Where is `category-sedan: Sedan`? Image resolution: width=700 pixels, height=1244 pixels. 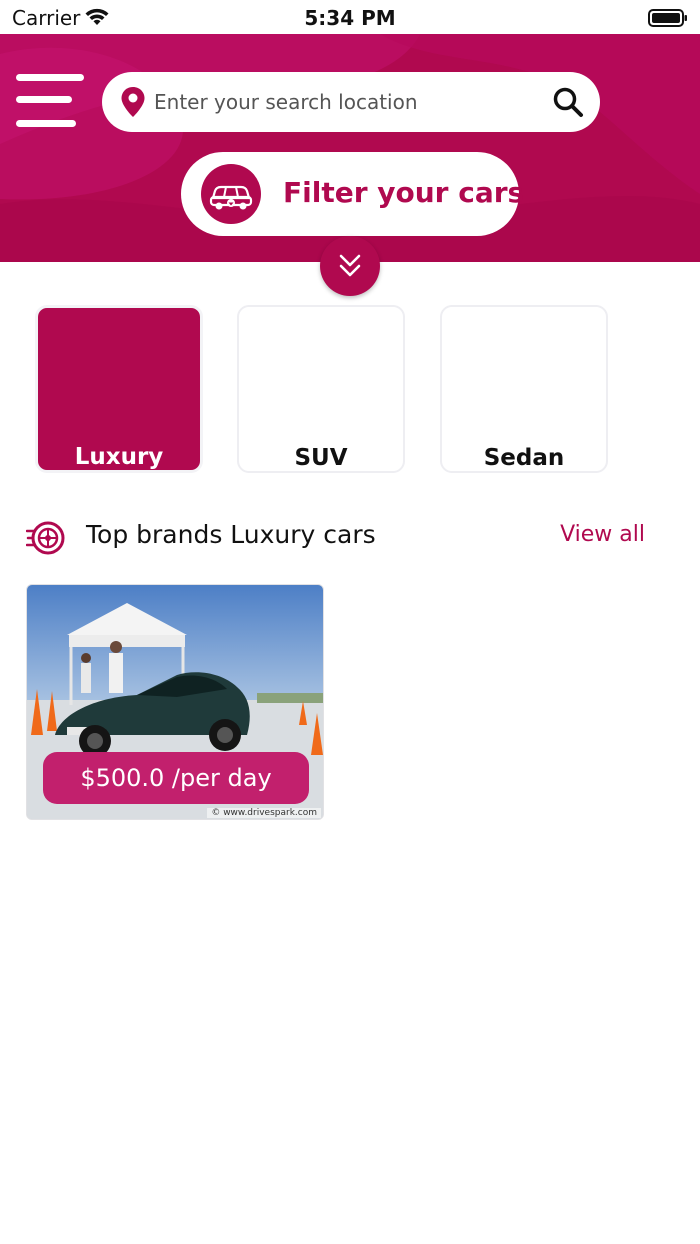
category-sedan: Sedan is located at coordinates (524, 389).